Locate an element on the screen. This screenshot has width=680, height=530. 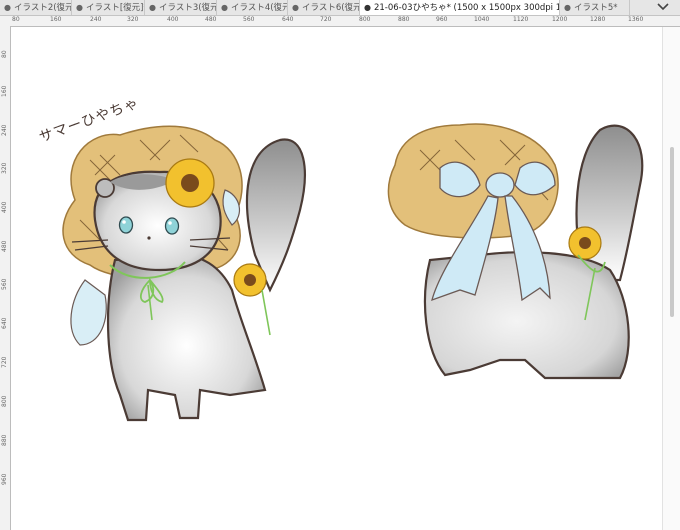
ruler-label: 1120 is located at coordinates (521, 19).